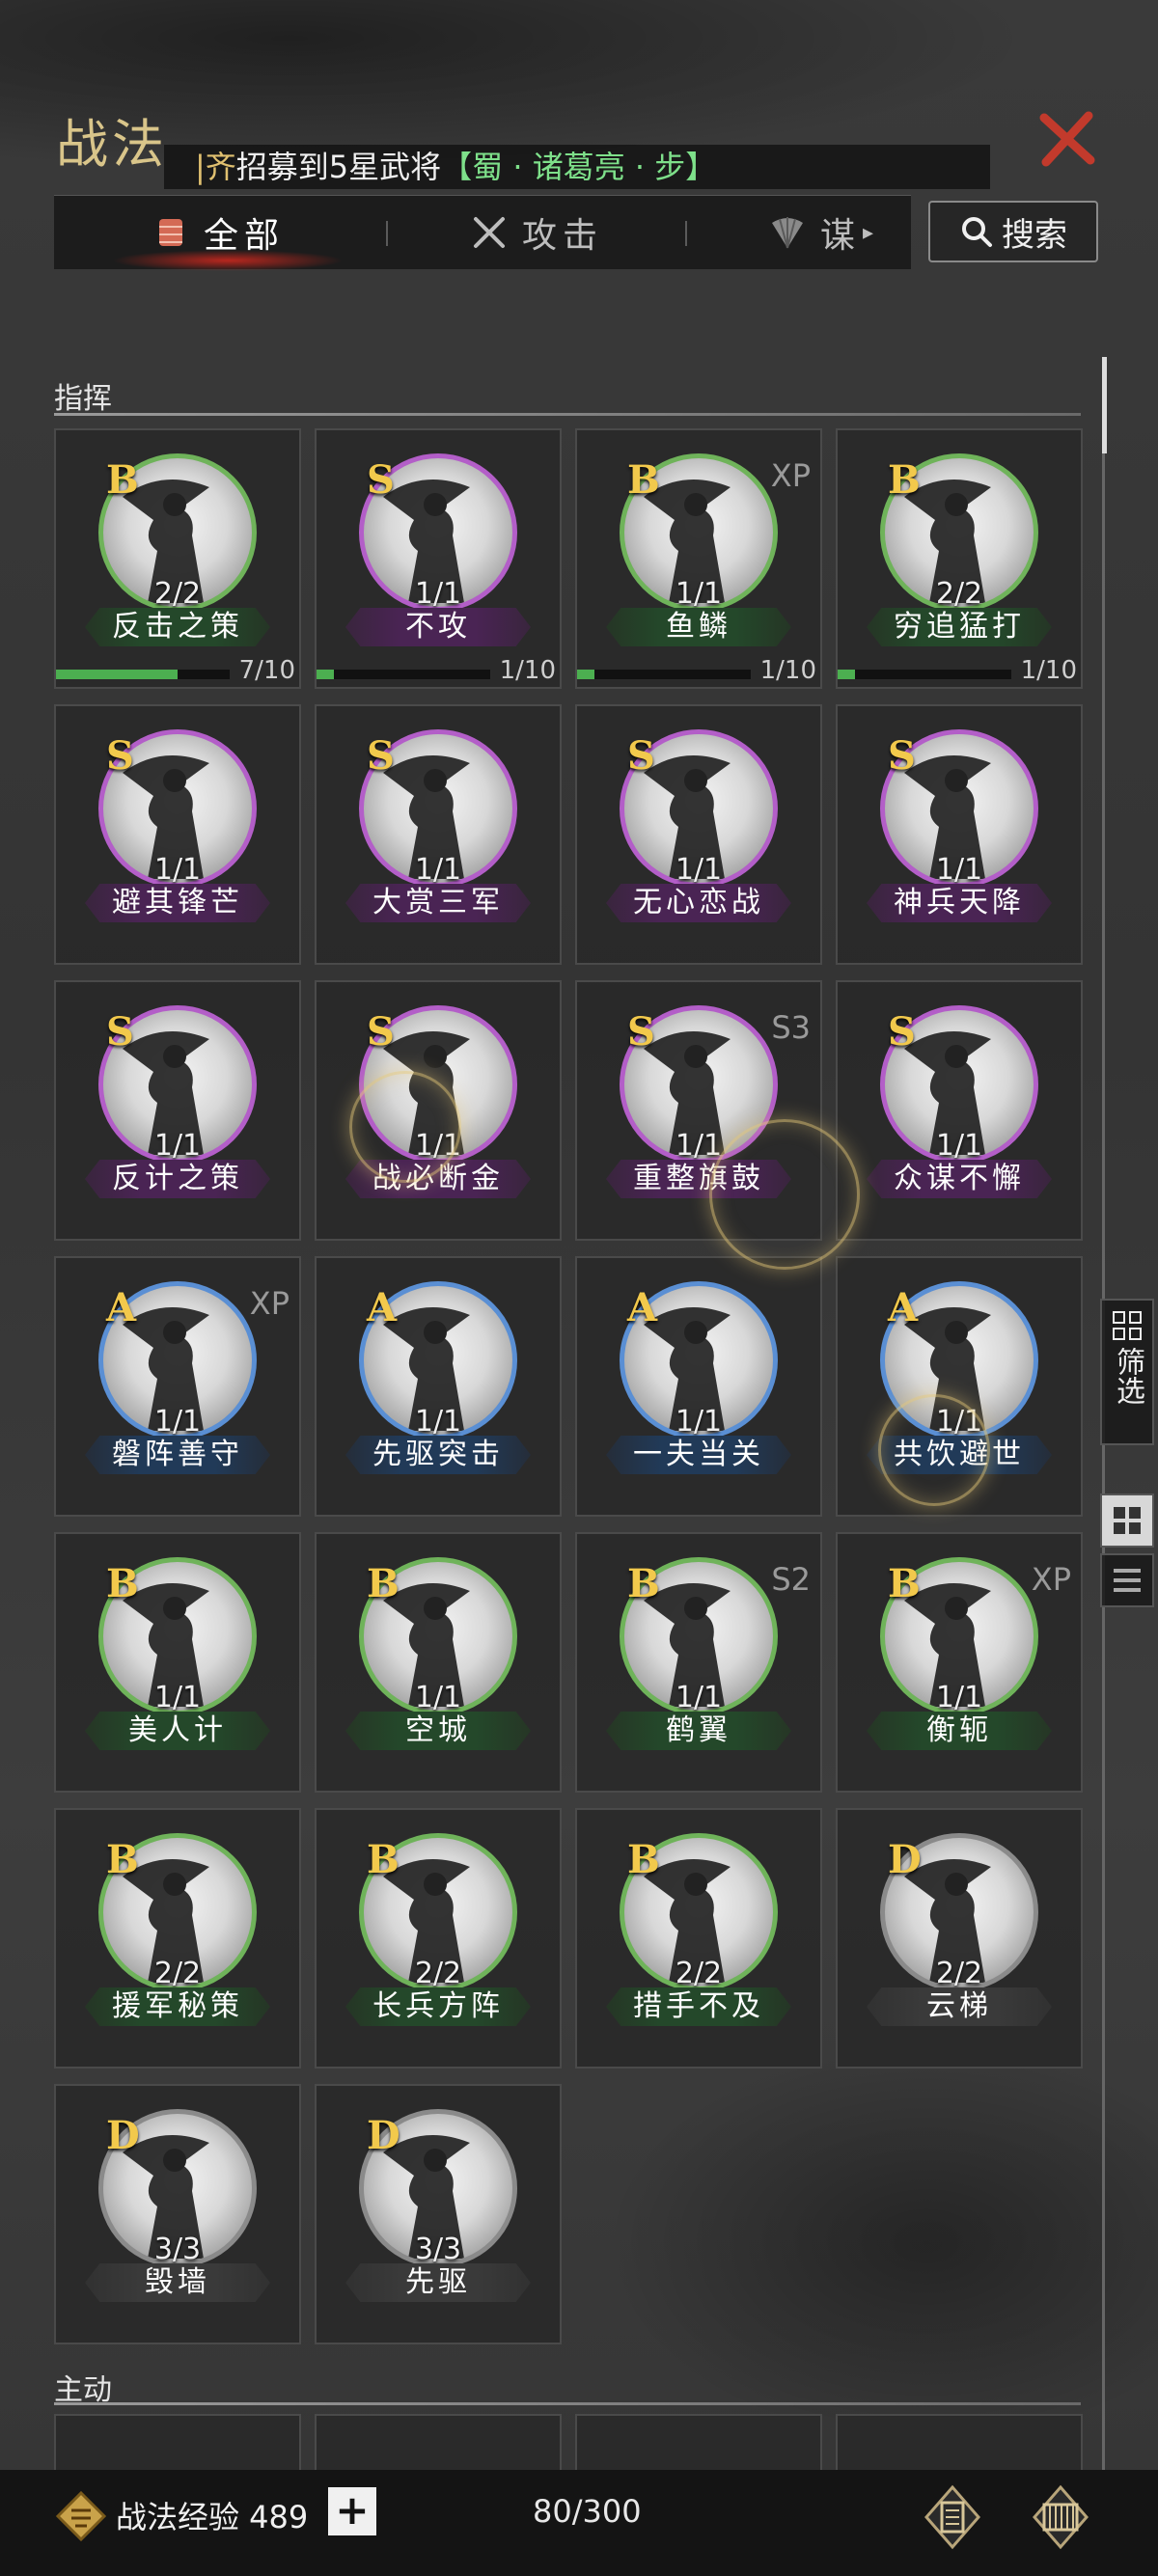 The image size is (1158, 2576). I want to click on tactic-card: B 2/2 援军秘策, so click(177, 1939).